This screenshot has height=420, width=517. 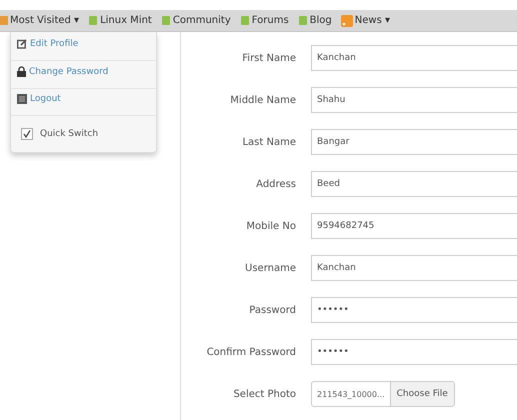 What do you see at coordinates (120, 20) in the screenshot?
I see `bookmark-link: Linux Mint` at bounding box center [120, 20].